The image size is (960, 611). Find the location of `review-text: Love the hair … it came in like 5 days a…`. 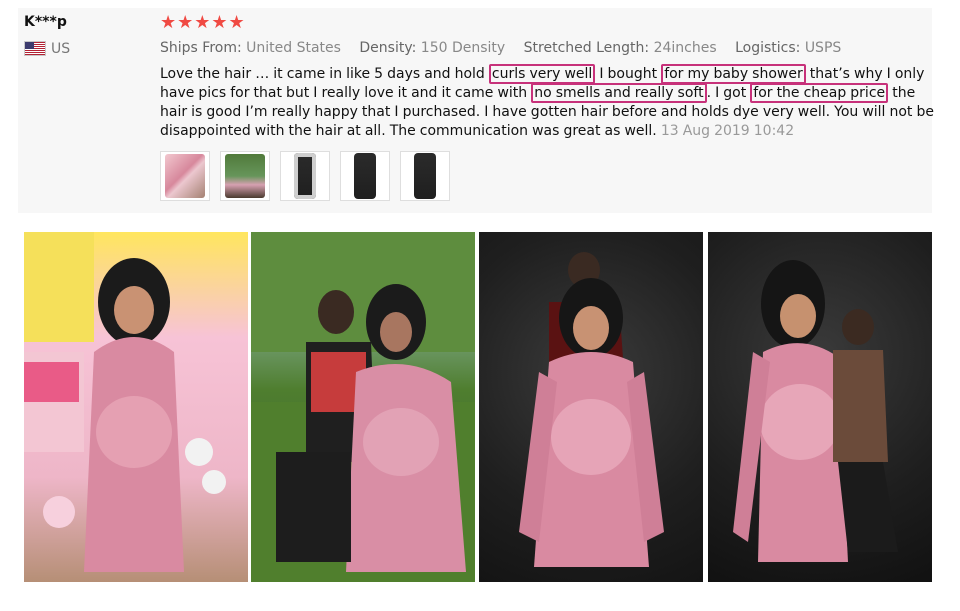

review-text: Love the hair … it came in like 5 days a… is located at coordinates (547, 101).